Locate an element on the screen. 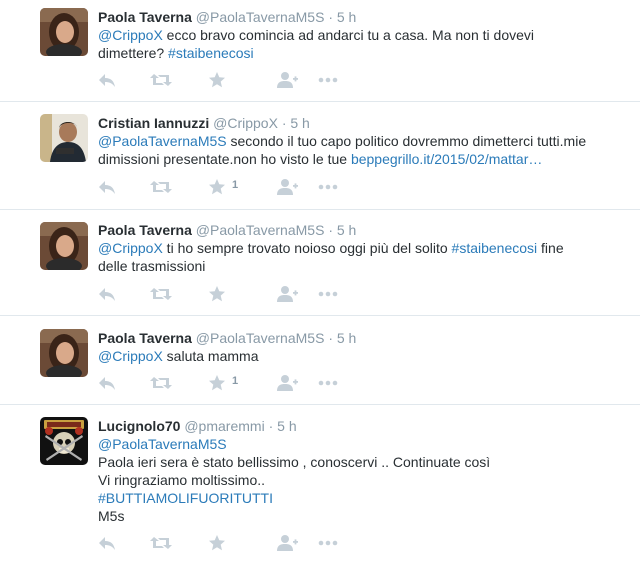 The width and height of the screenshot is (640, 566). fullname: Cristian Iannuzzi is located at coordinates (153, 123).